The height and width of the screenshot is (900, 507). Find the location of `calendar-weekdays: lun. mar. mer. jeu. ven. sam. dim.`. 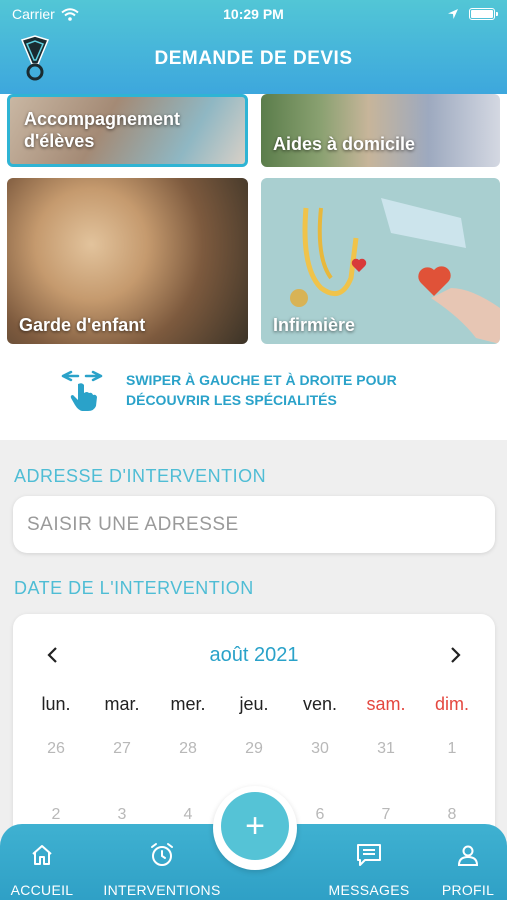

calendar-weekdays: lun. mar. mer. jeu. ven. sam. dim. is located at coordinates (254, 704).